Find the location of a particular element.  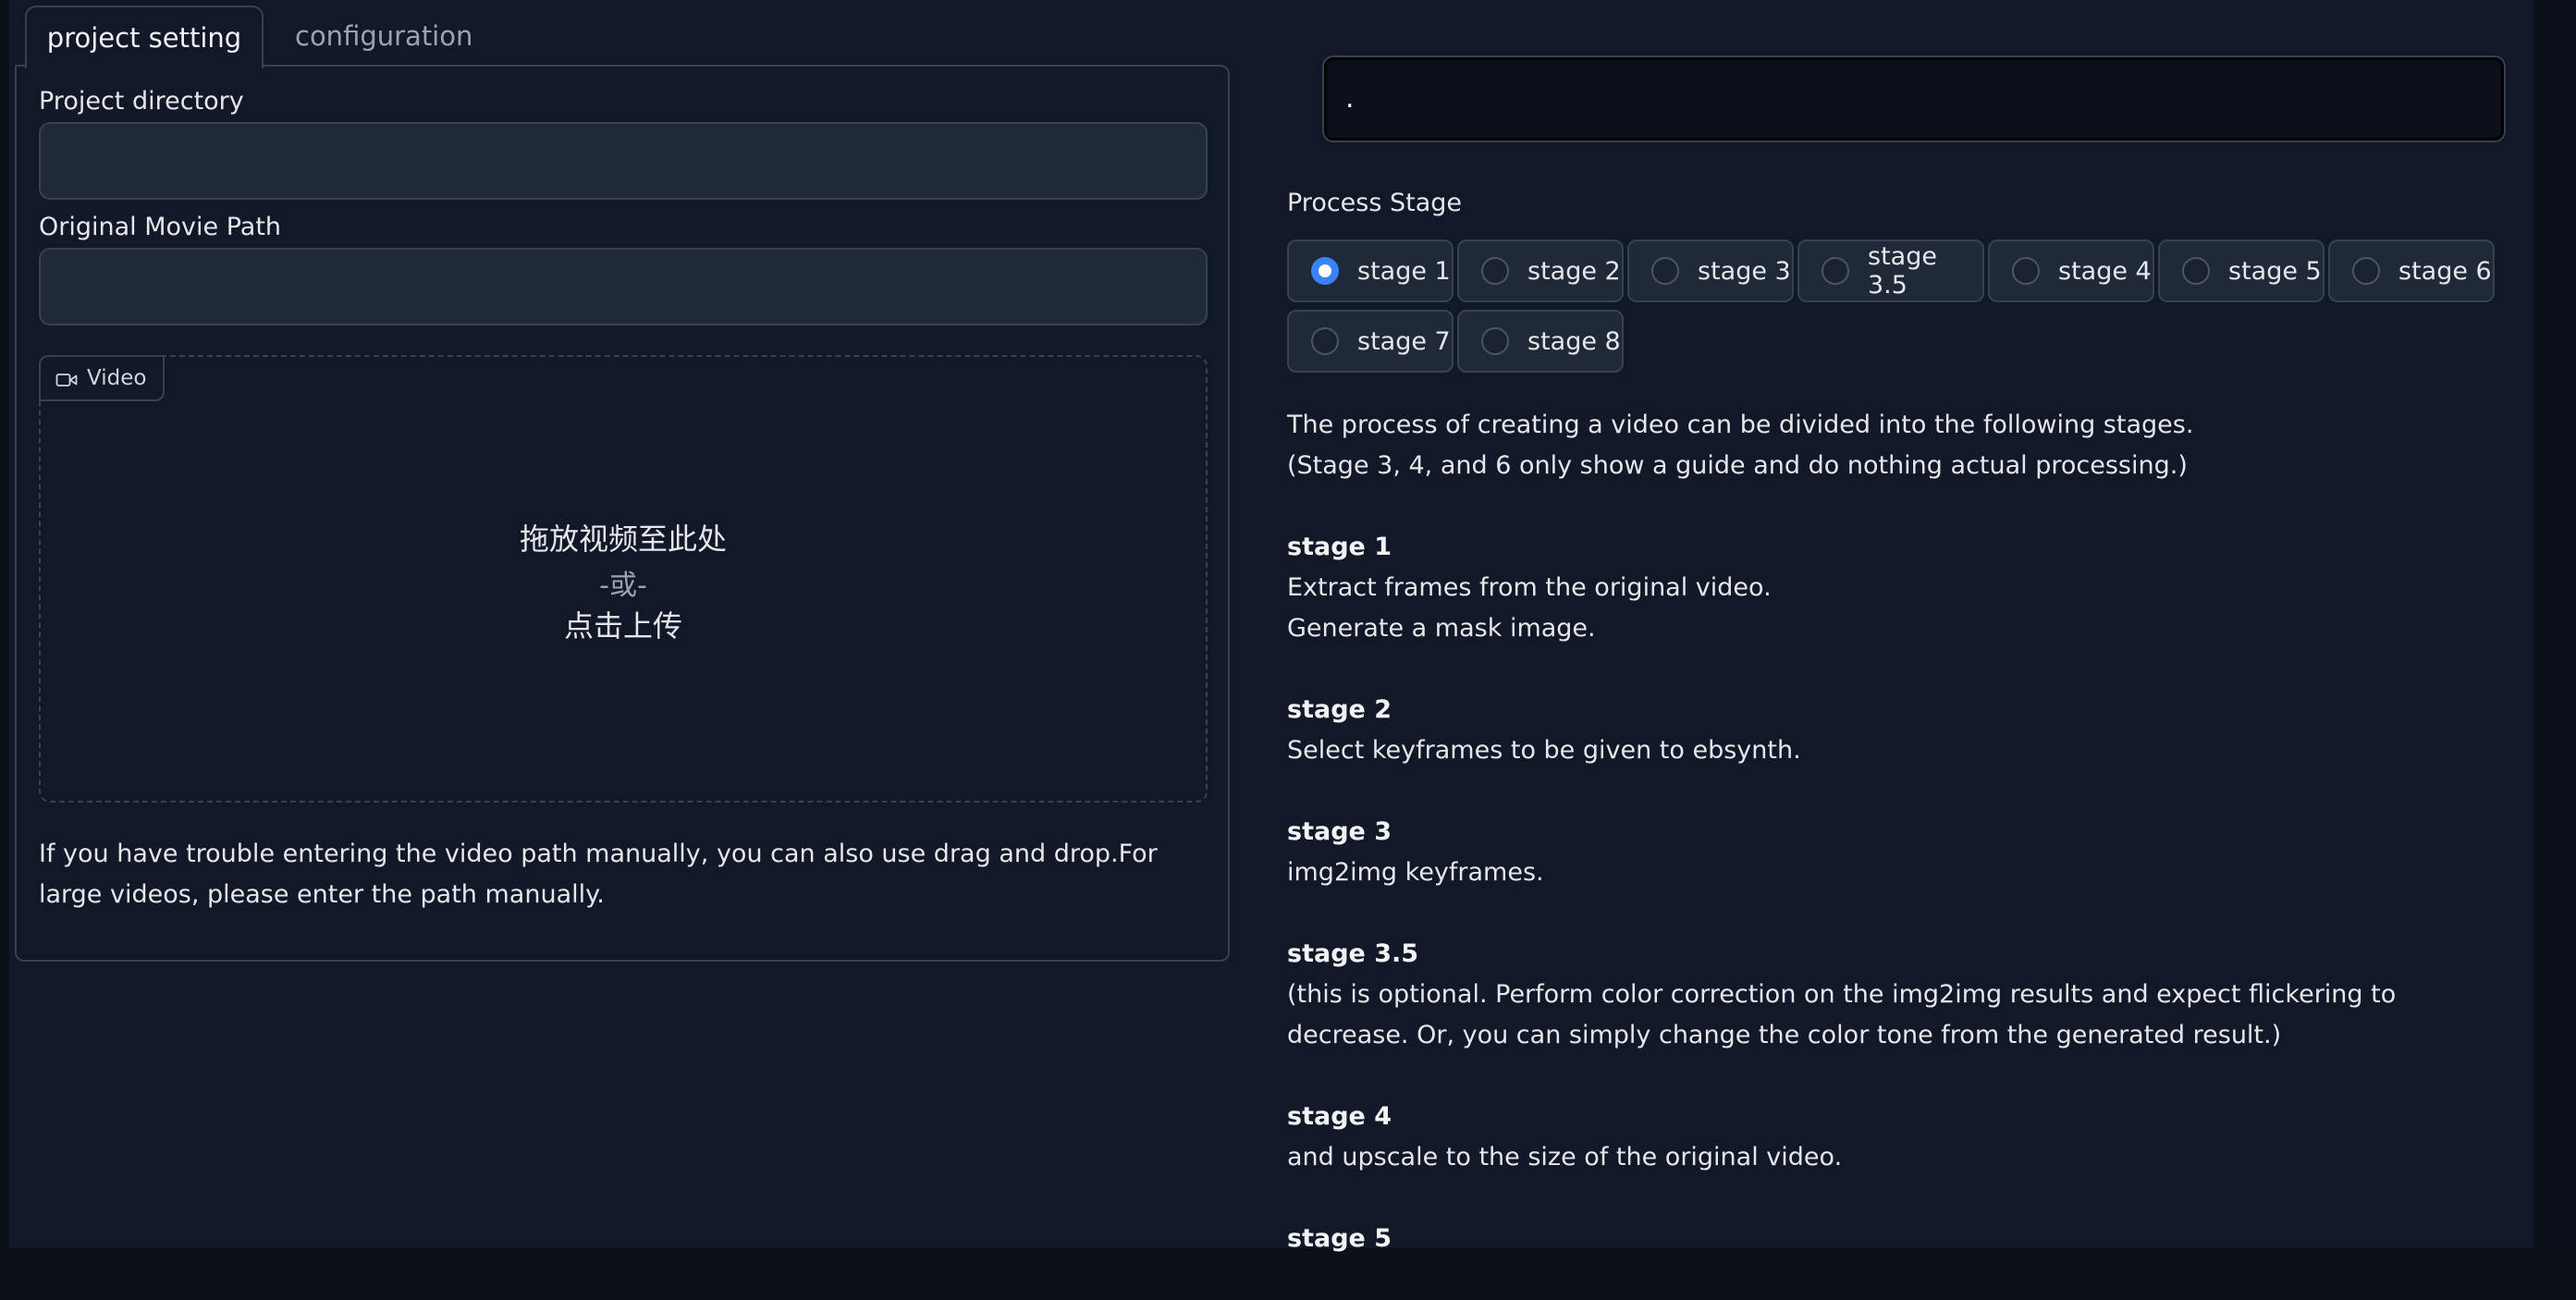

stage-3-line-1: img2img keyframes. is located at coordinates (1415, 872).